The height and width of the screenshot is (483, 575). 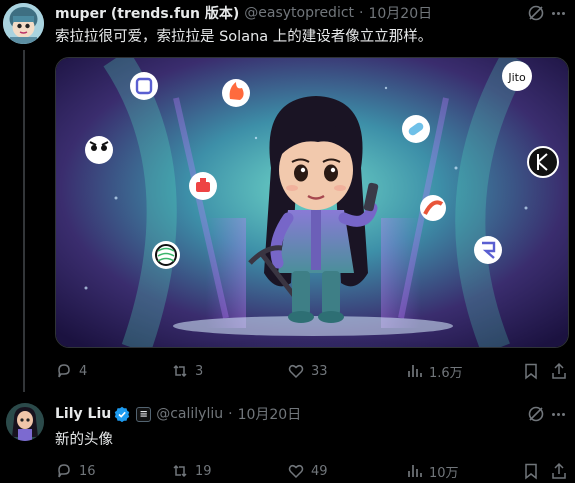 I want to click on tweet2-action-bar: 16 19 49 10万, so click(x=311, y=471).